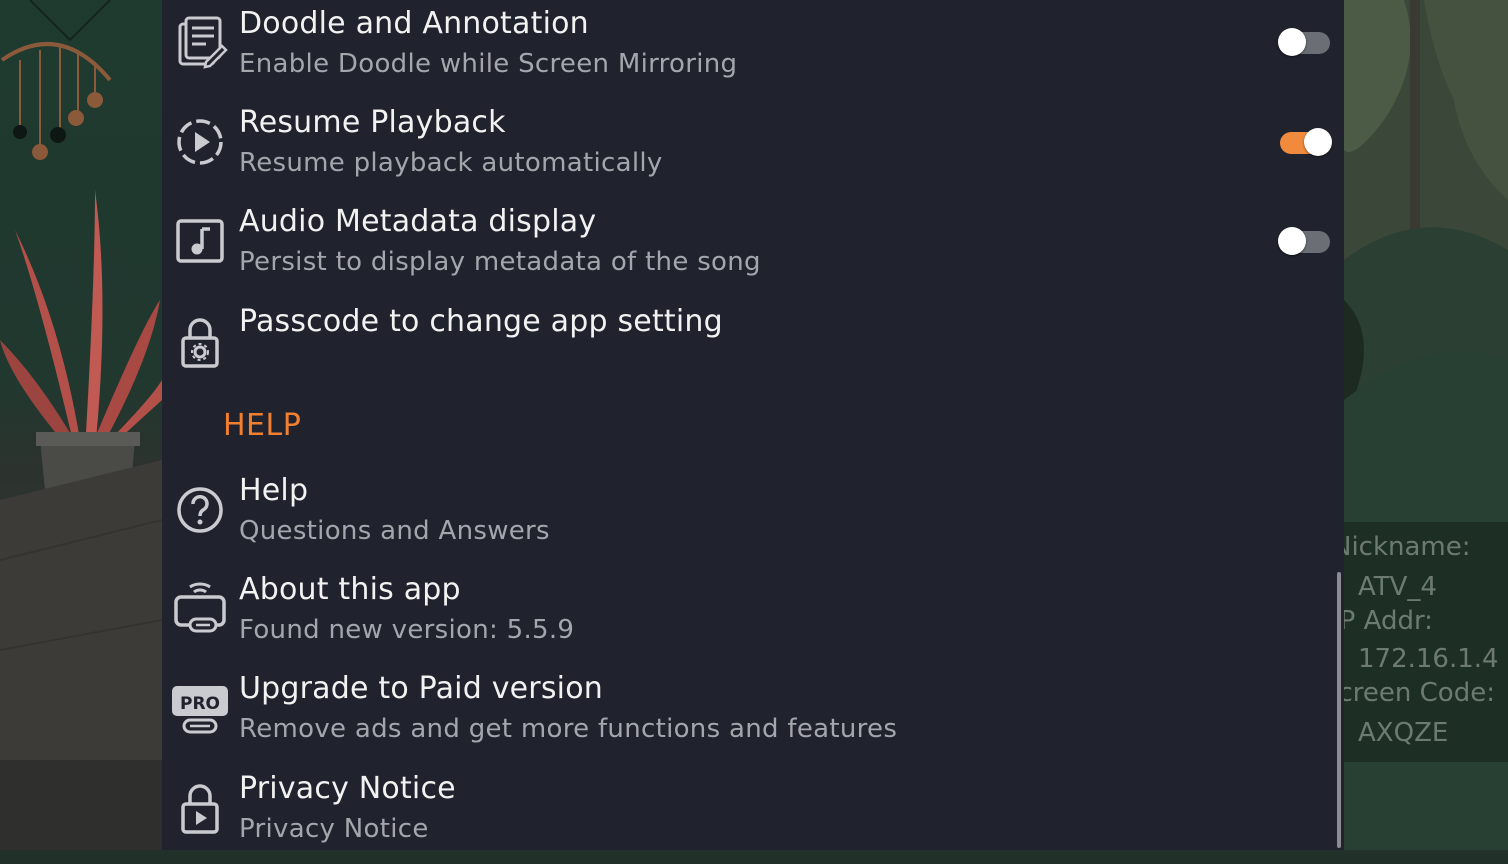 This screenshot has width=1508, height=864. What do you see at coordinates (1428, 659) in the screenshot?
I see `ip-value: 172.16.1.4` at bounding box center [1428, 659].